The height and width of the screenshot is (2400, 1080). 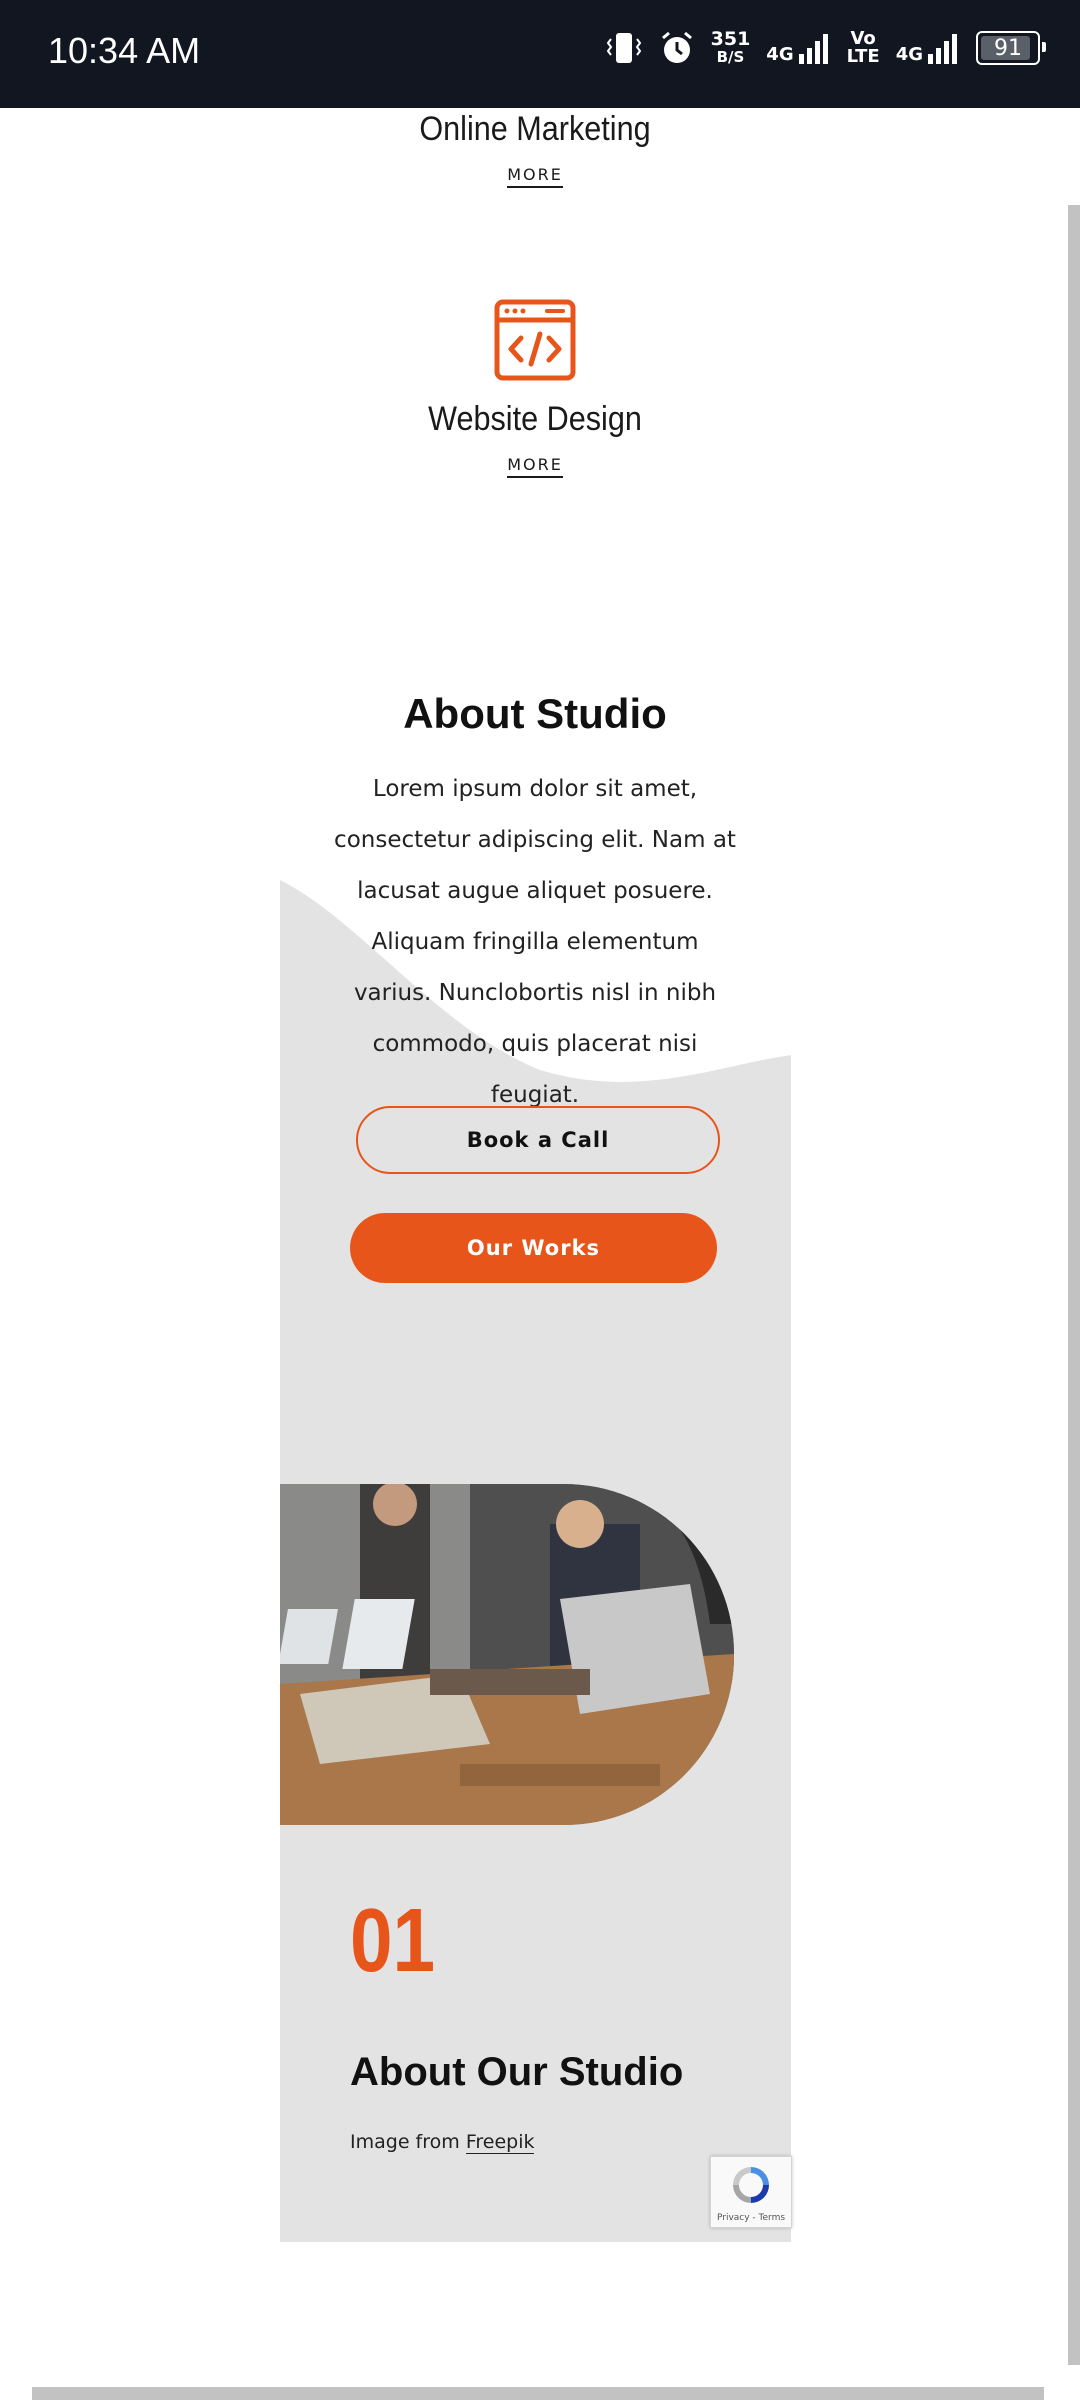 I want to click on image-credit: Image from Freepik, so click(x=442, y=2142).